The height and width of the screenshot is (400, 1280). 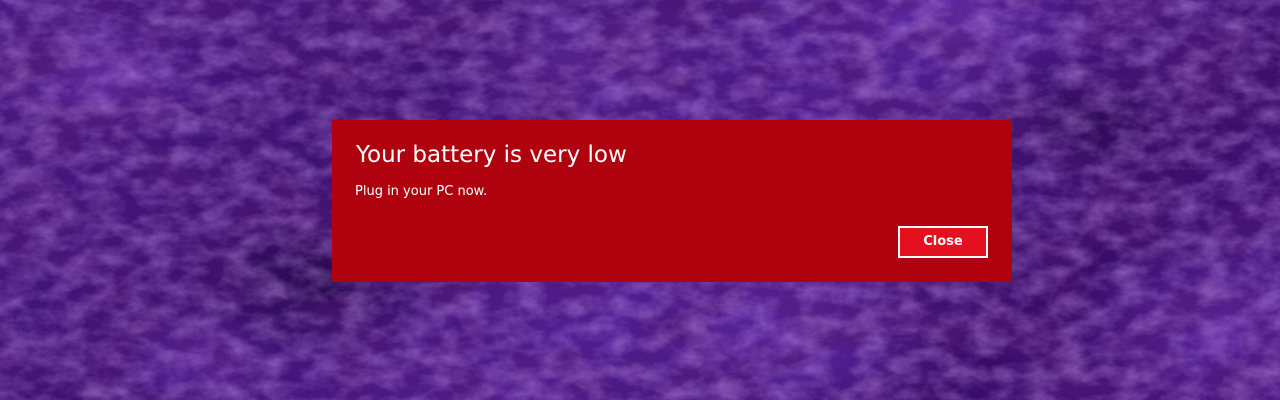 What do you see at coordinates (491, 155) in the screenshot?
I see `notification-title: Your battery is very low` at bounding box center [491, 155].